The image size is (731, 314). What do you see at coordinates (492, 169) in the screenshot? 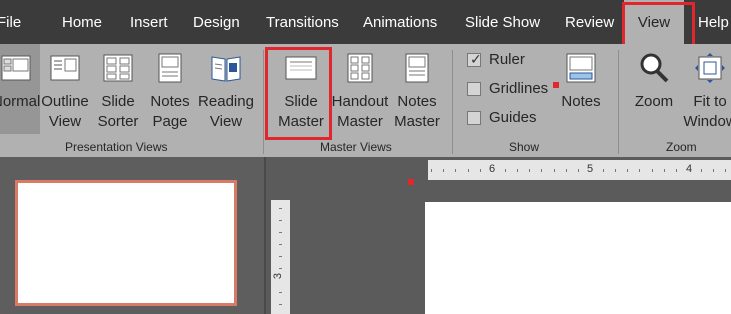
I see `ruler-number: 6` at bounding box center [492, 169].